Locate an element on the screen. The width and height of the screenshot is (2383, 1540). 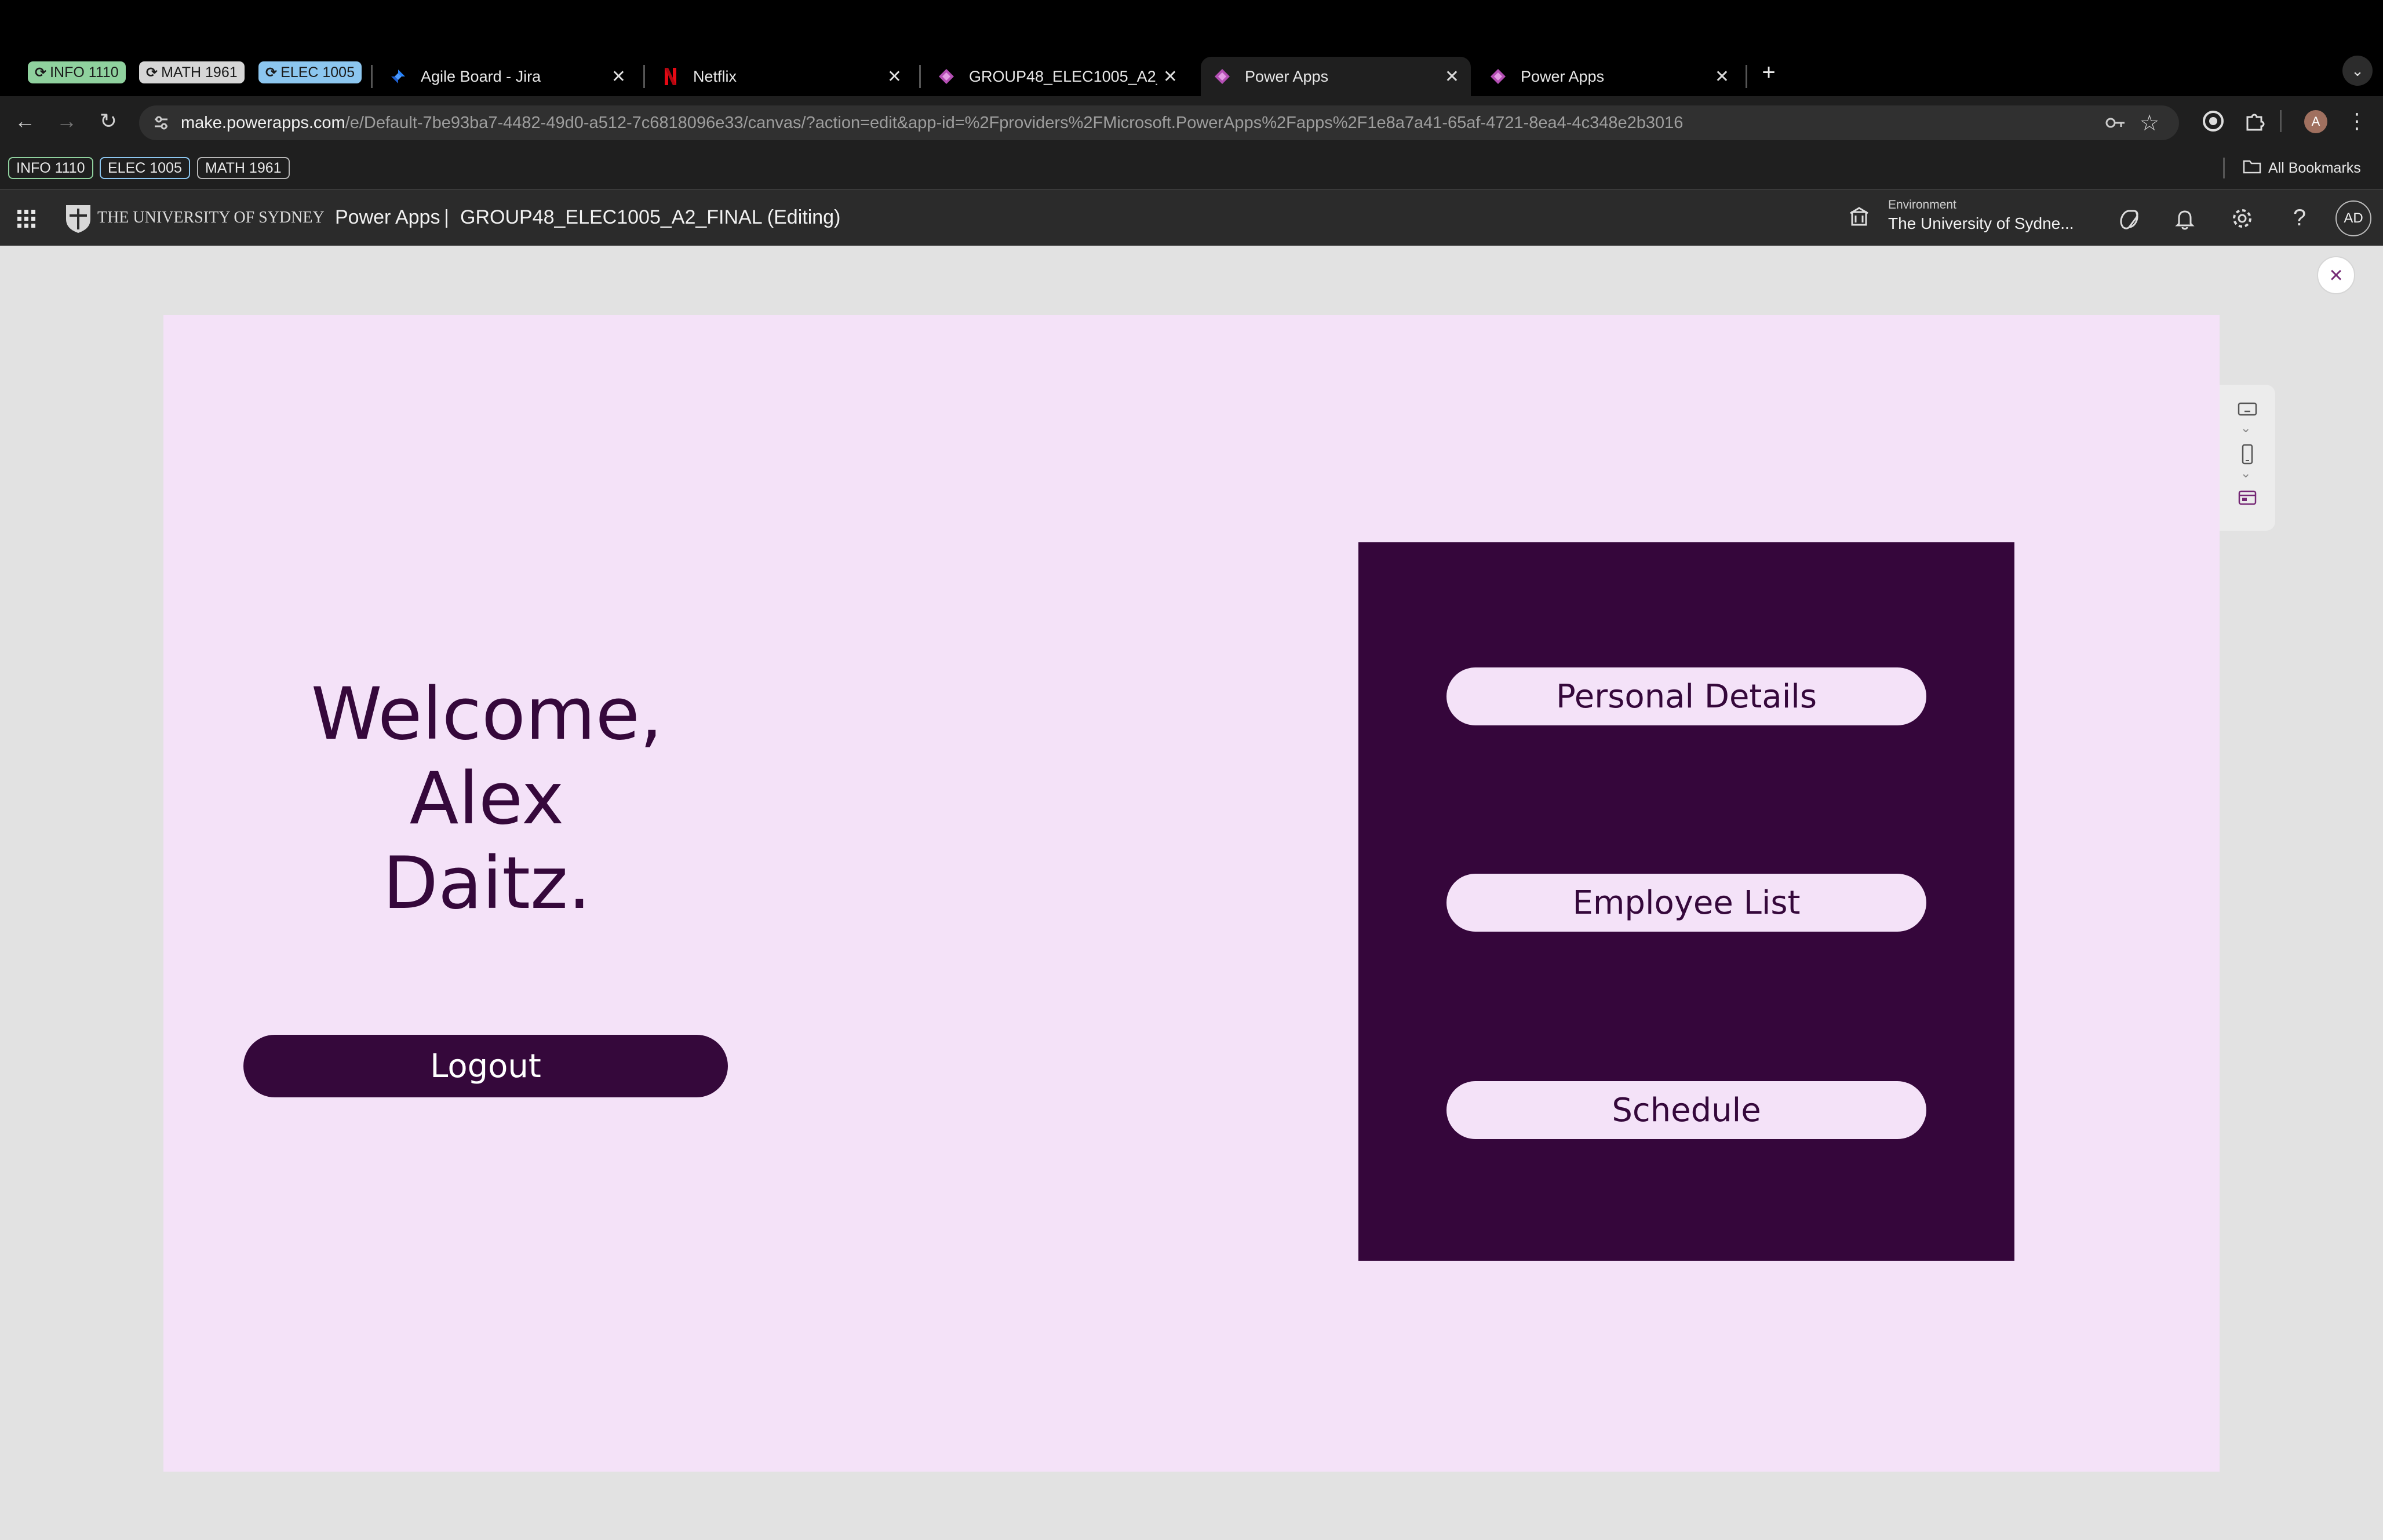
tab-power-apps: Power Apps ✕ is located at coordinates (1609, 76).